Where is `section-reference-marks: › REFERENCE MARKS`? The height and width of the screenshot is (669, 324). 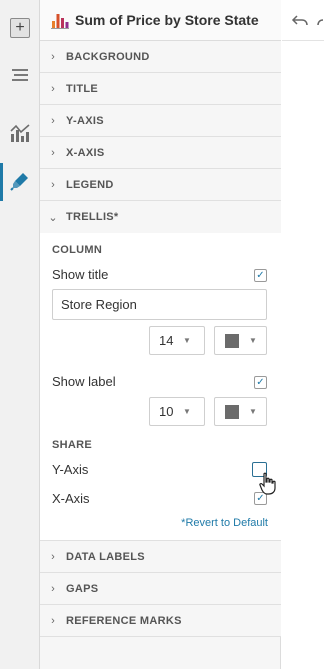
section-reference-marks: › REFERENCE MARKS is located at coordinates (160, 621).